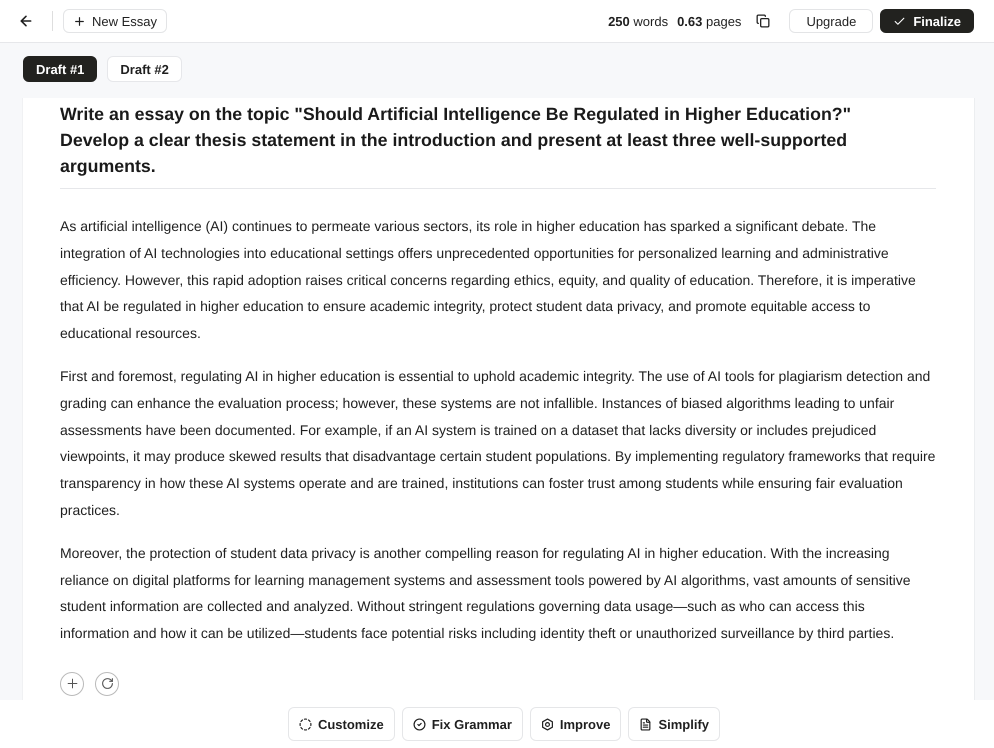  I want to click on document-stat: 0.63 pages, so click(709, 21).